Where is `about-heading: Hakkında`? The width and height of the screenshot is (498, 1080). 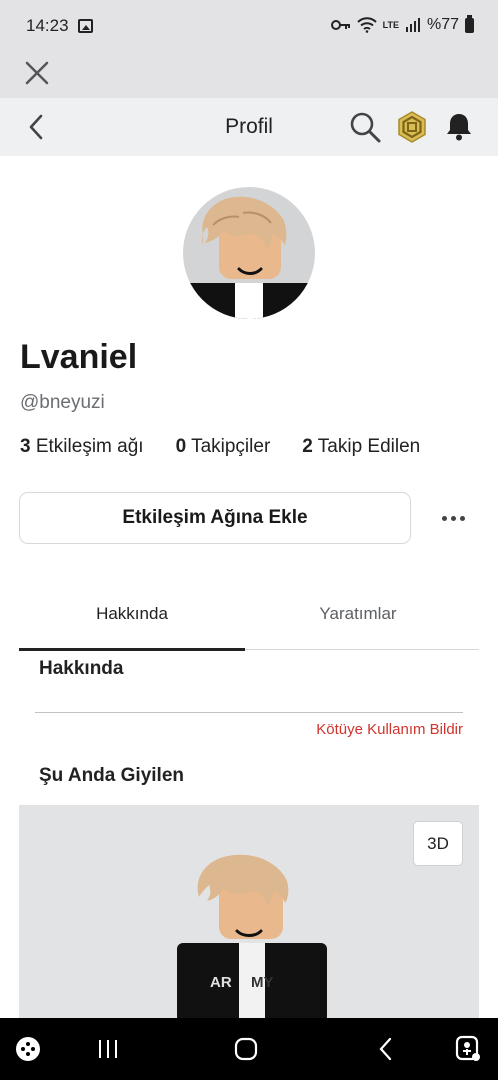 about-heading: Hakkında is located at coordinates (81, 668).